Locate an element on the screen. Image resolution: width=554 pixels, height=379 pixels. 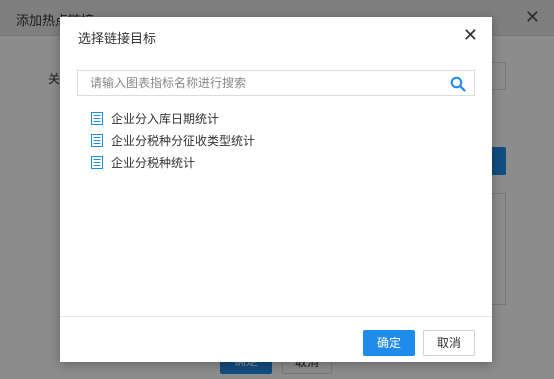
modal-header: 选择链接目标 ✕ is located at coordinates (276, 35).